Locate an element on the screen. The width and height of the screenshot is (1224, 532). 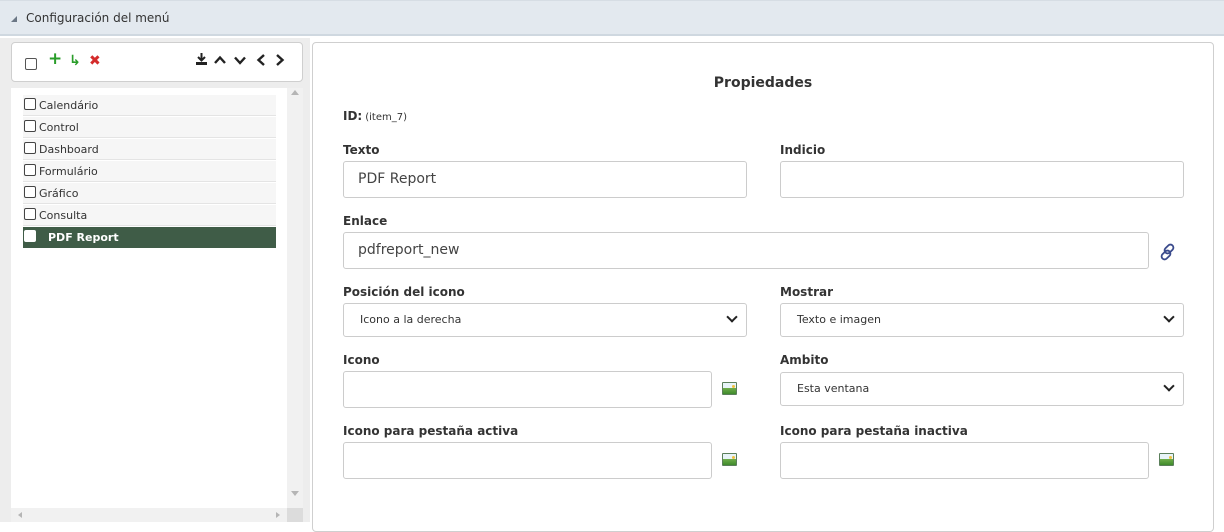
tree-item-label: Gráfico is located at coordinates (59, 193).